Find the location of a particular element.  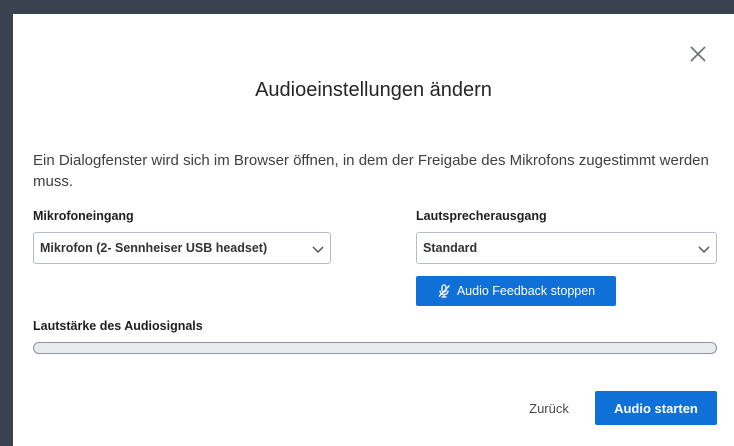

speaker-select: Standard is located at coordinates (566, 248).